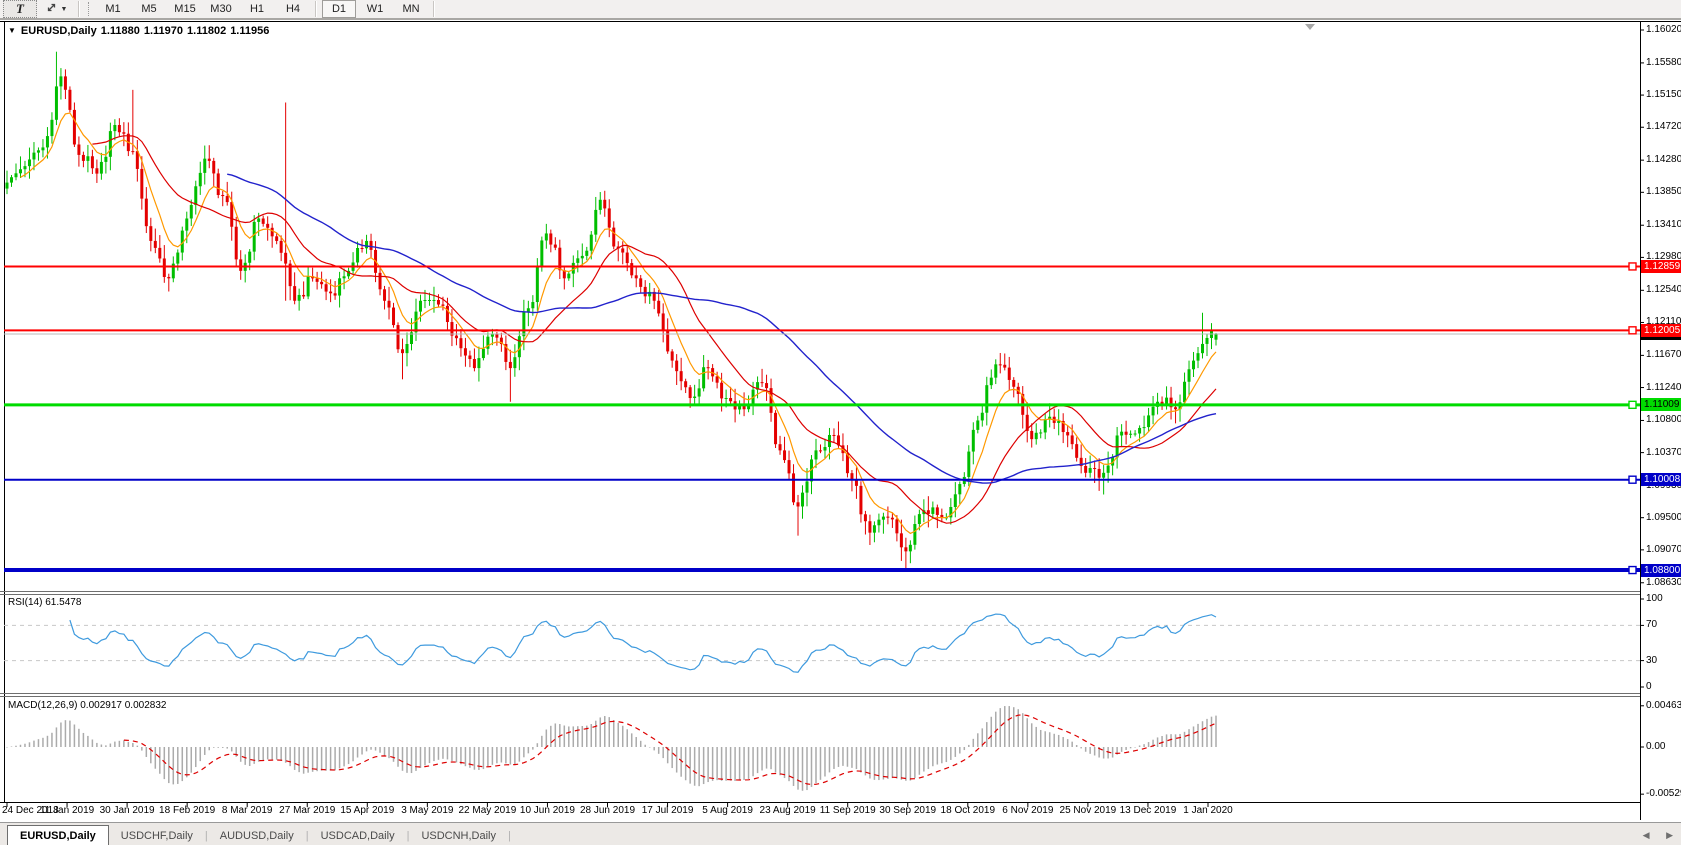 The width and height of the screenshot is (1681, 845). I want to click on quote-collapse-icon: ▼, so click(12, 30).